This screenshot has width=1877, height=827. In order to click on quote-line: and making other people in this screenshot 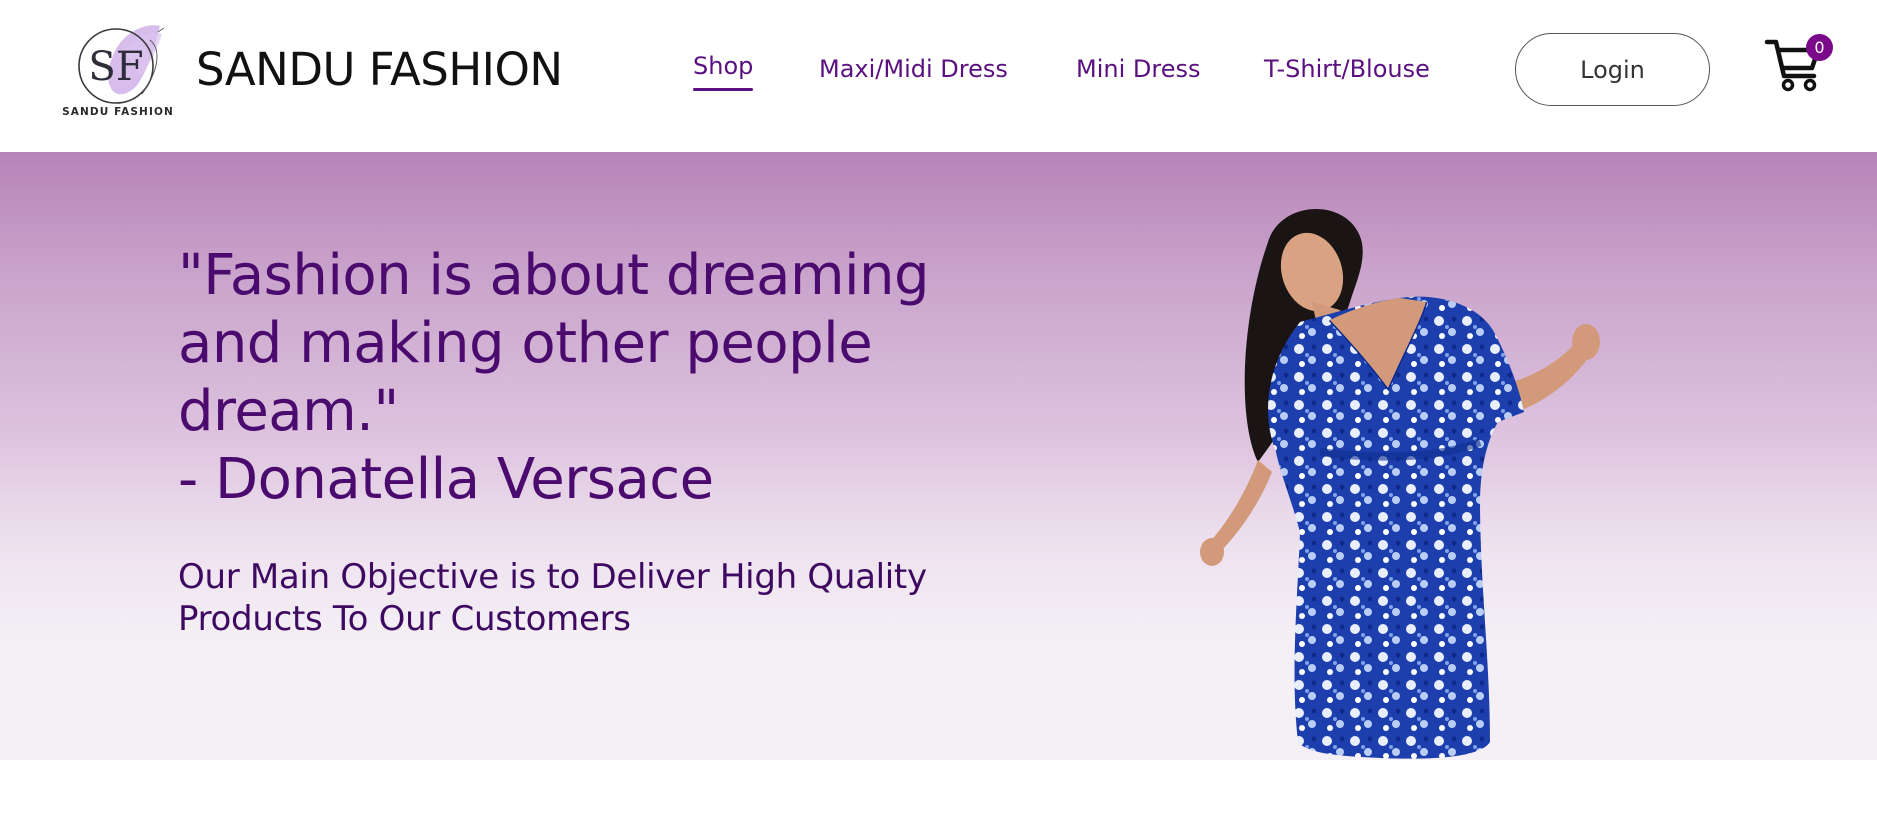, I will do `click(525, 343)`.